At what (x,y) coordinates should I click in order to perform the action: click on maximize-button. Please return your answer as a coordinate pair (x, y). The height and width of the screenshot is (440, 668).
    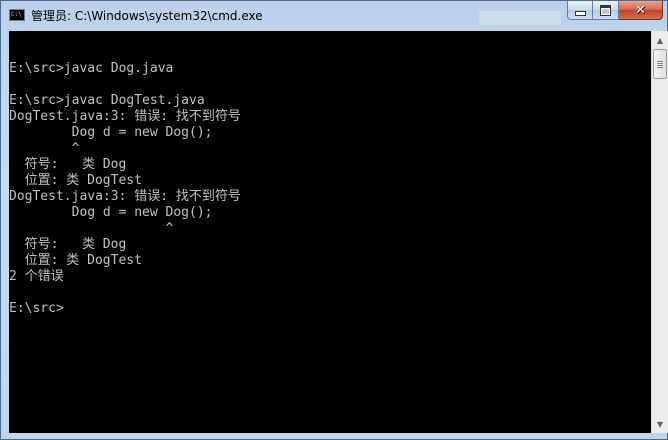
    Looking at the image, I should click on (606, 10).